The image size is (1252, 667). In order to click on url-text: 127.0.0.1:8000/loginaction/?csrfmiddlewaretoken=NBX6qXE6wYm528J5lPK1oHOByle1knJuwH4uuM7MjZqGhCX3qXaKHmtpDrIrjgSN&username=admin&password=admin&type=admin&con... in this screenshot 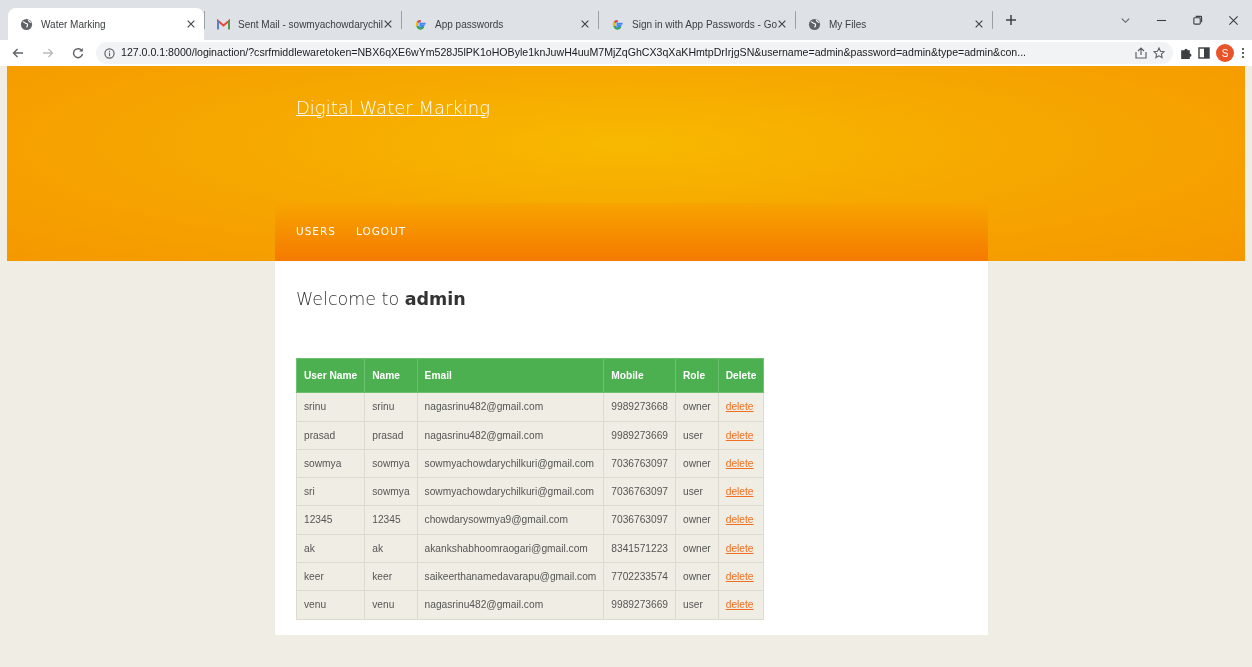, I will do `click(574, 53)`.